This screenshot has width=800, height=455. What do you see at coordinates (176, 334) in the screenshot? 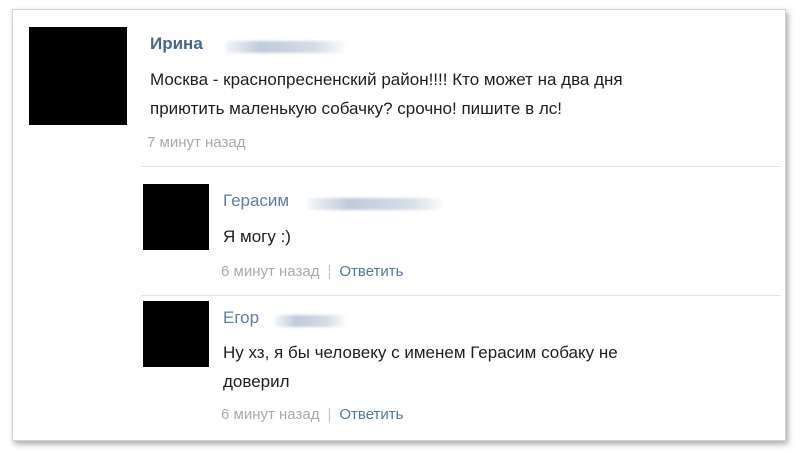
I see `avatar-egor` at bounding box center [176, 334].